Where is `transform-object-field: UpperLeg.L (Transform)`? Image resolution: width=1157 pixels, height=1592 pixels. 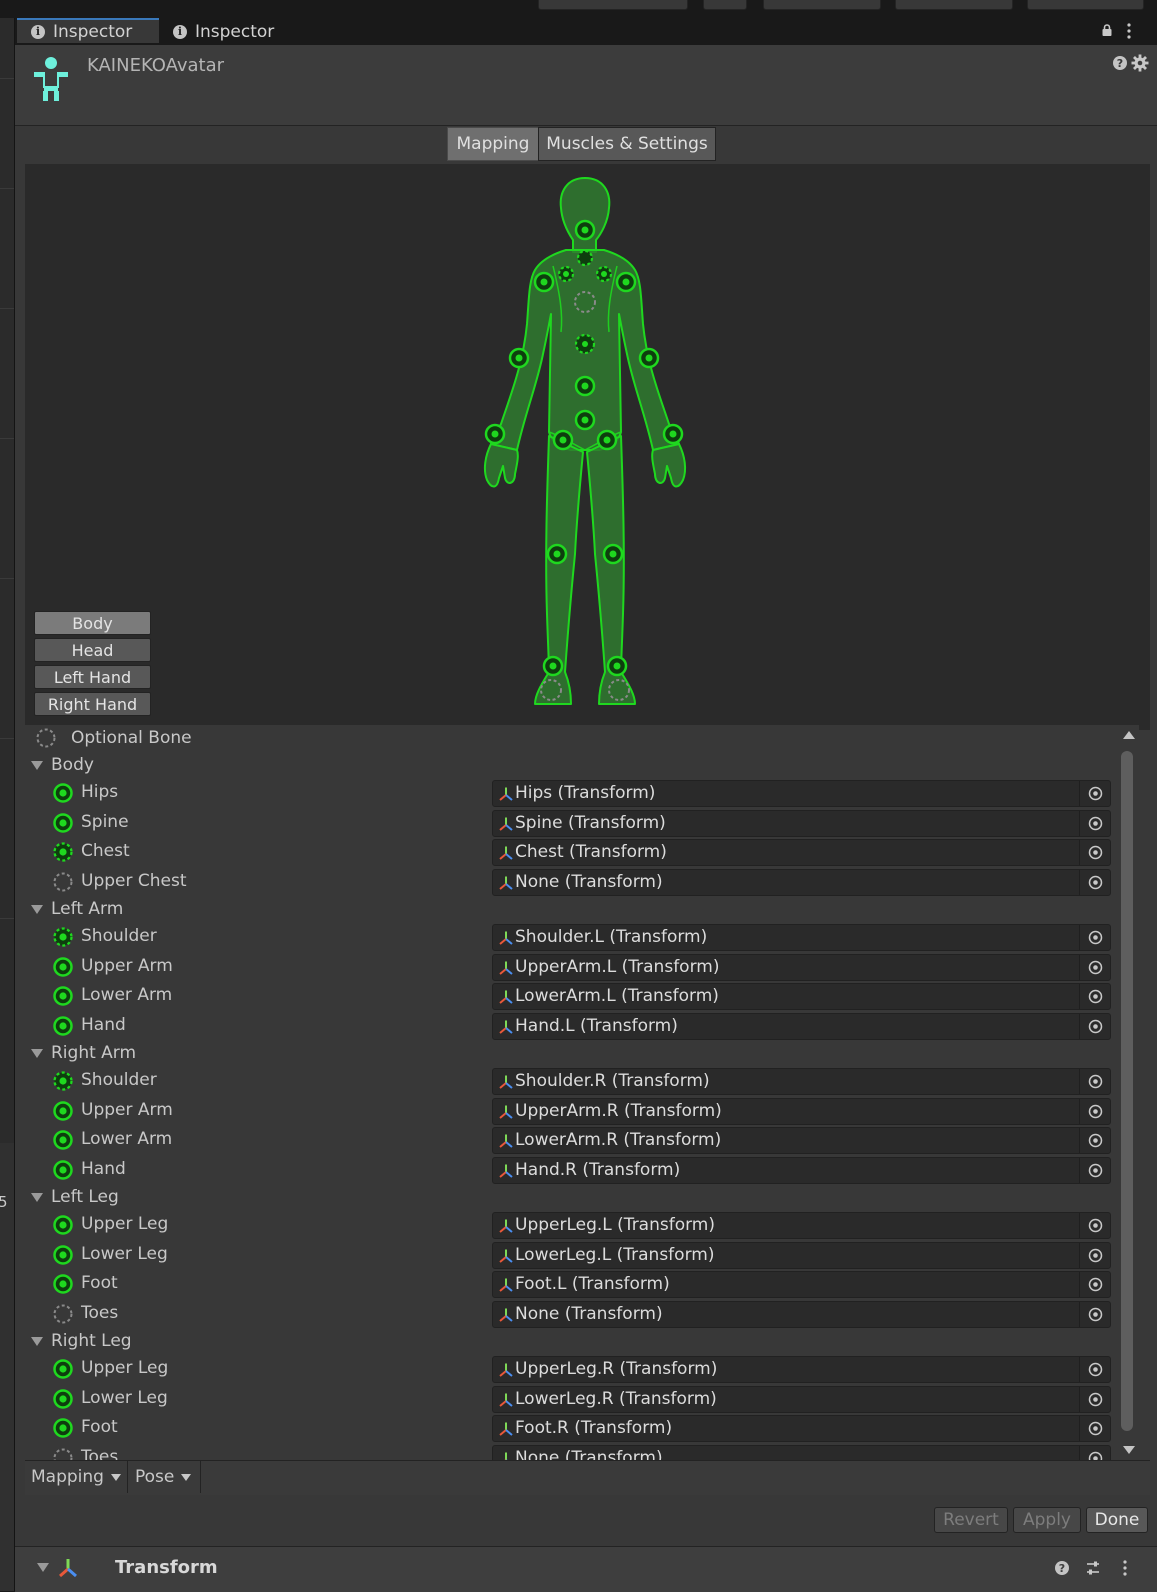
transform-object-field: UpperLeg.L (Transform) is located at coordinates (801, 1225).